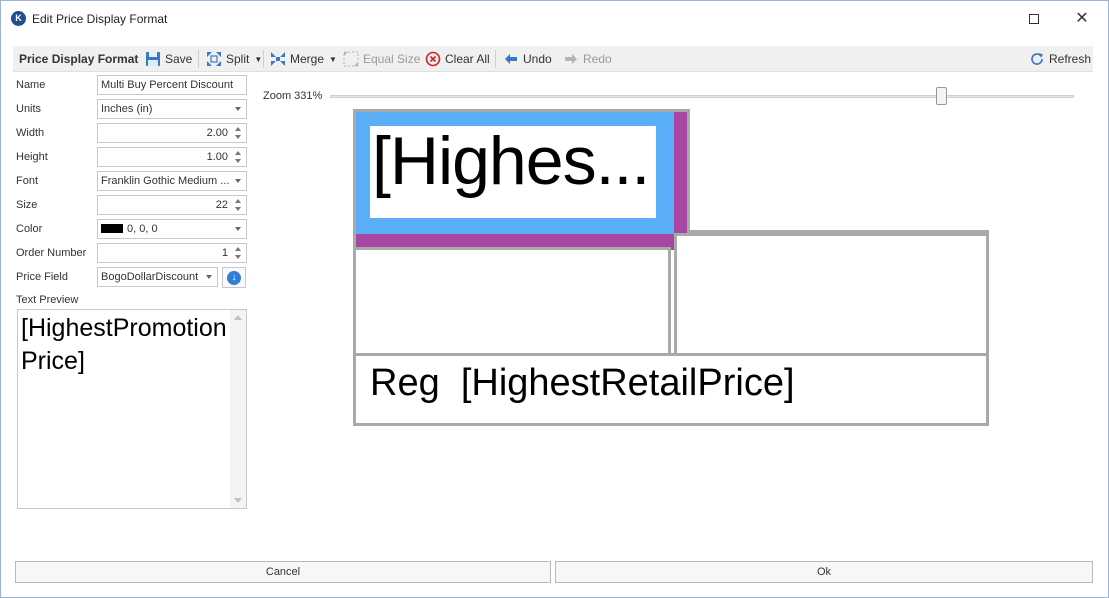  I want to click on color-swatch, so click(112, 228).